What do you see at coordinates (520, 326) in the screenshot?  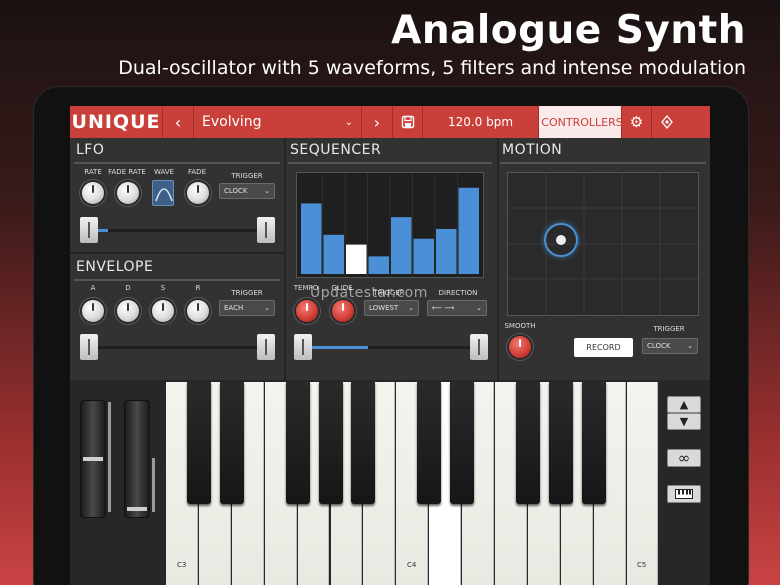 I see `motion-smooth-label: SMOOTH` at bounding box center [520, 326].